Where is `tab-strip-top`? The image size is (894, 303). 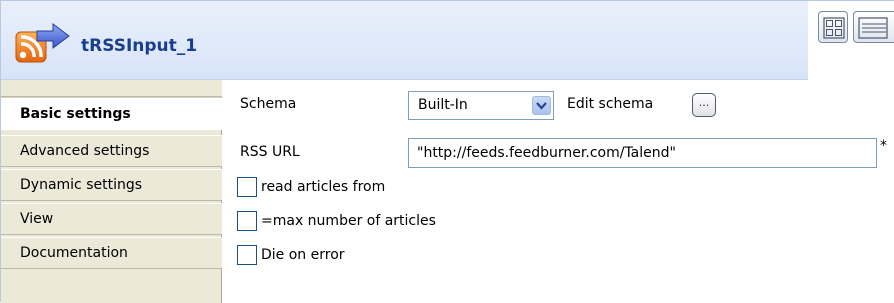 tab-strip-top is located at coordinates (111, 88).